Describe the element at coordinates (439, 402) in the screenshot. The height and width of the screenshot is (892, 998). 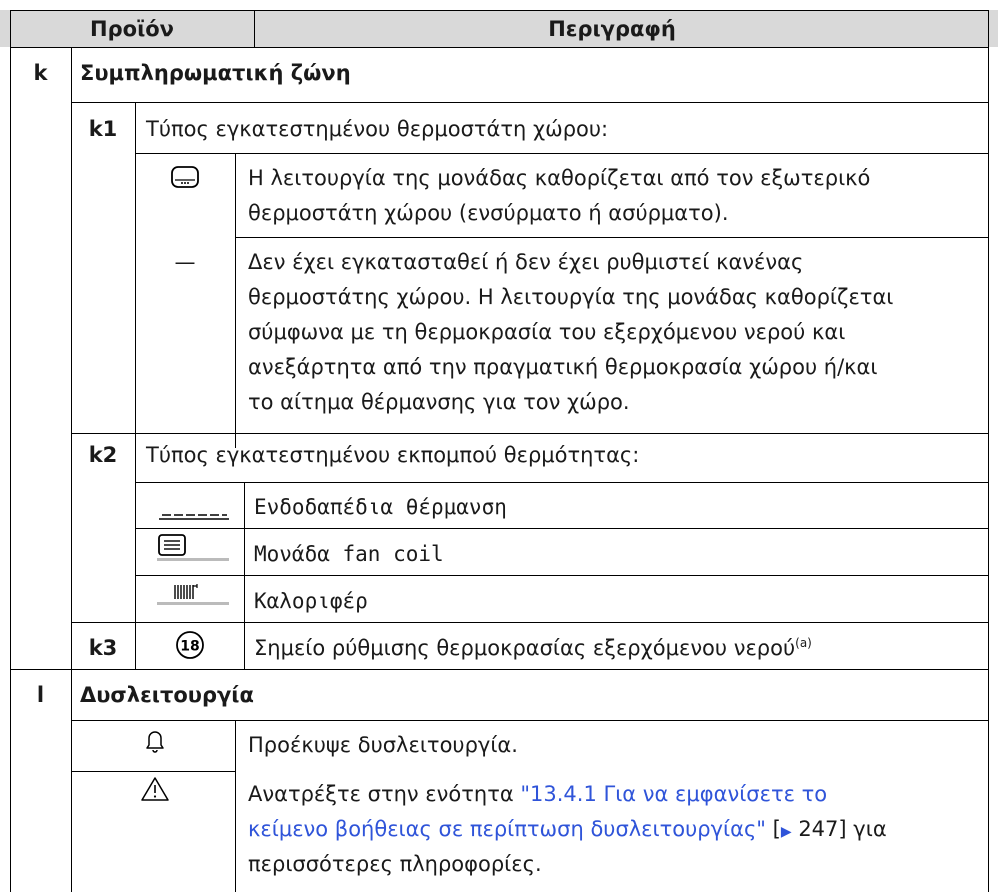
I see `k1-row2-line5: το αίτημα θέρμανσης για τον χώρο.` at that location.